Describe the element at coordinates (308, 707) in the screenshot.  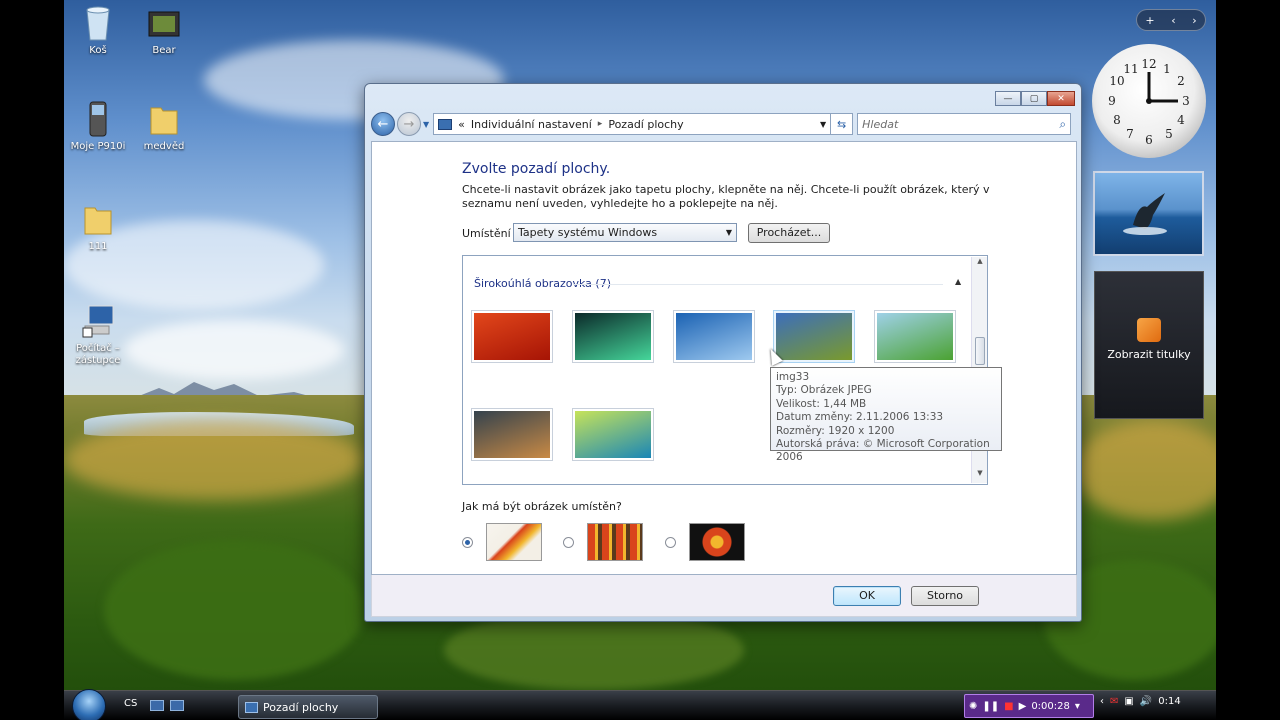
I see `taskbar-button-background: Pozadí plochy` at that location.